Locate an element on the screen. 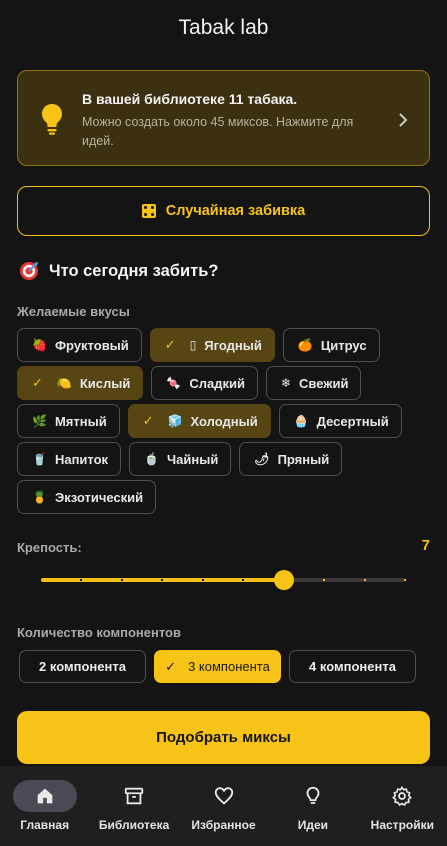 The image size is (447, 846). heart-icon is located at coordinates (223, 796).